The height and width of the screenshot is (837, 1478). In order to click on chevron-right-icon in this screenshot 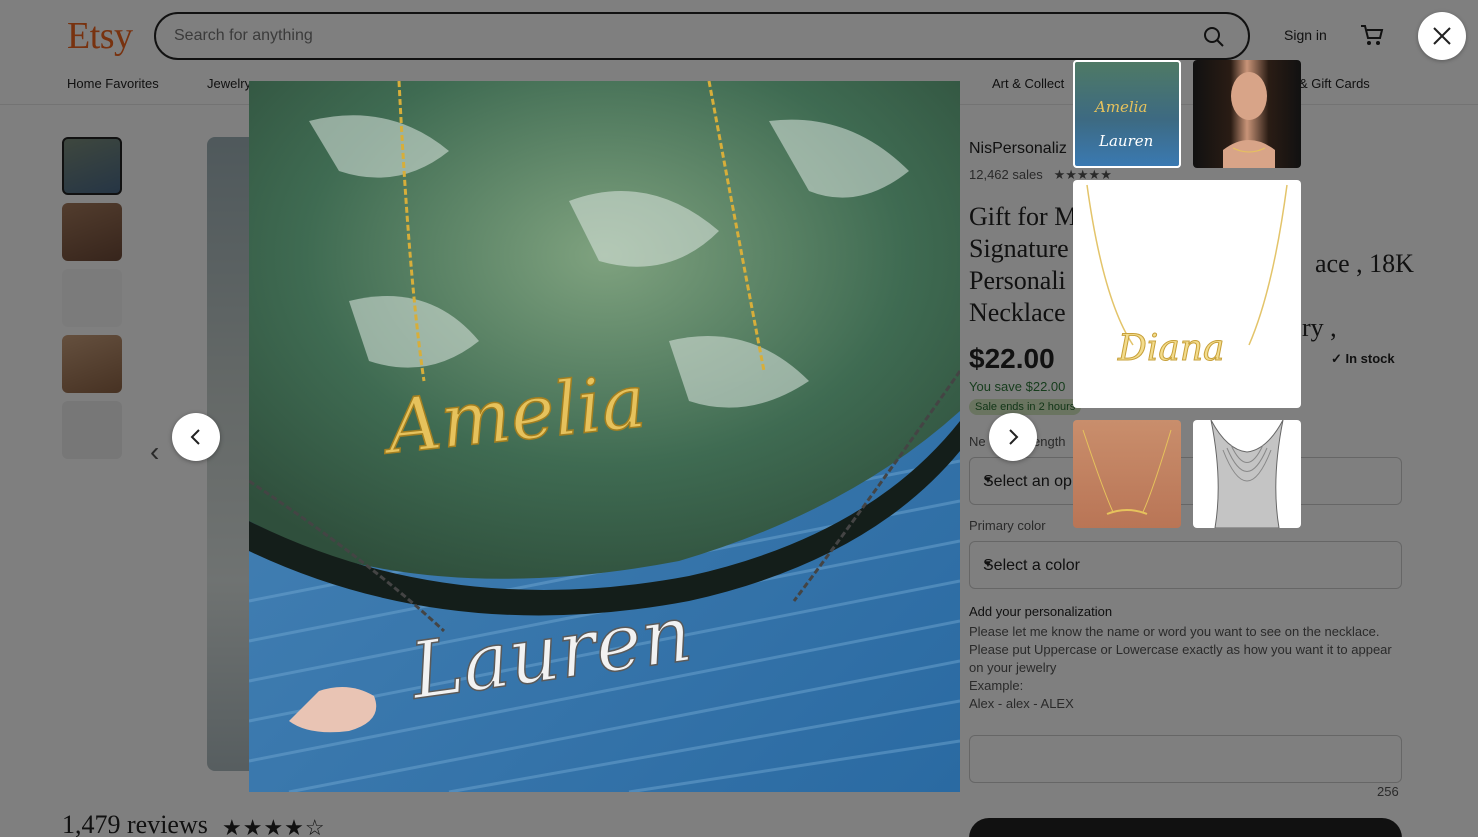, I will do `click(1014, 437)`.